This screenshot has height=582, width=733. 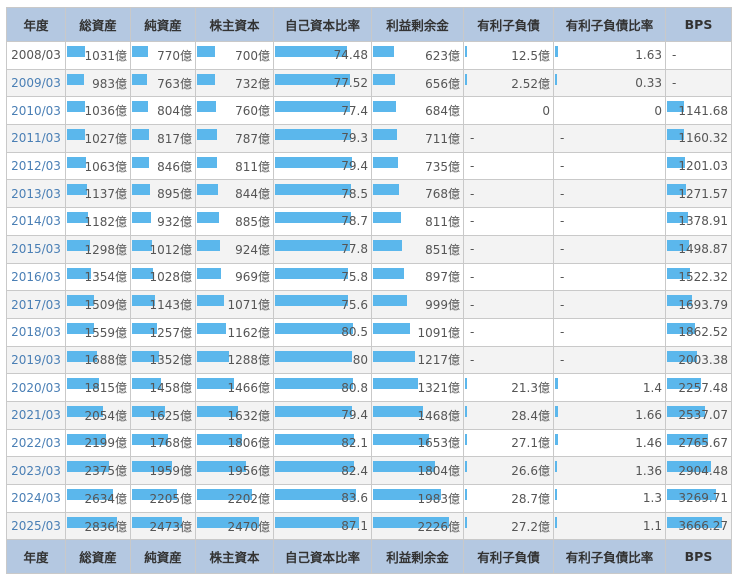 I want to click on cell-ratio: 77.8, so click(x=322, y=249).